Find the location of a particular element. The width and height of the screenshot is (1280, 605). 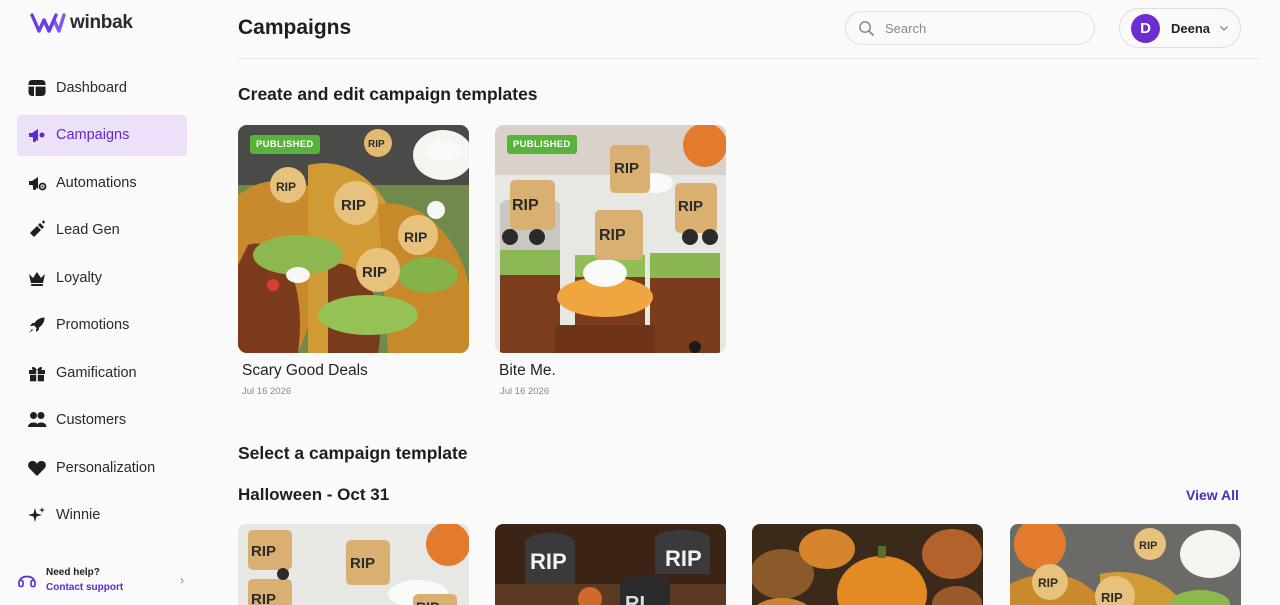

sidebar-item-label: Personalization is located at coordinates (106, 467).